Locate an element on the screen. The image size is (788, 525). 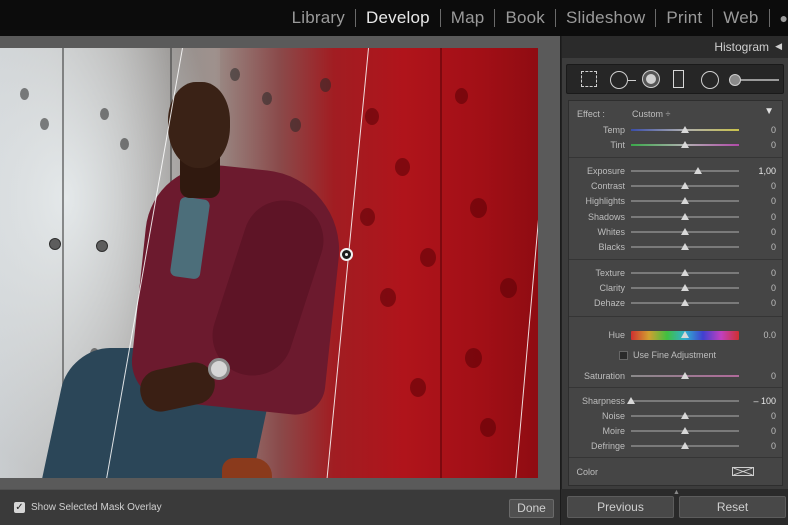
slider-dehaze: Dehaze 0 is located at coordinates (675, 303).